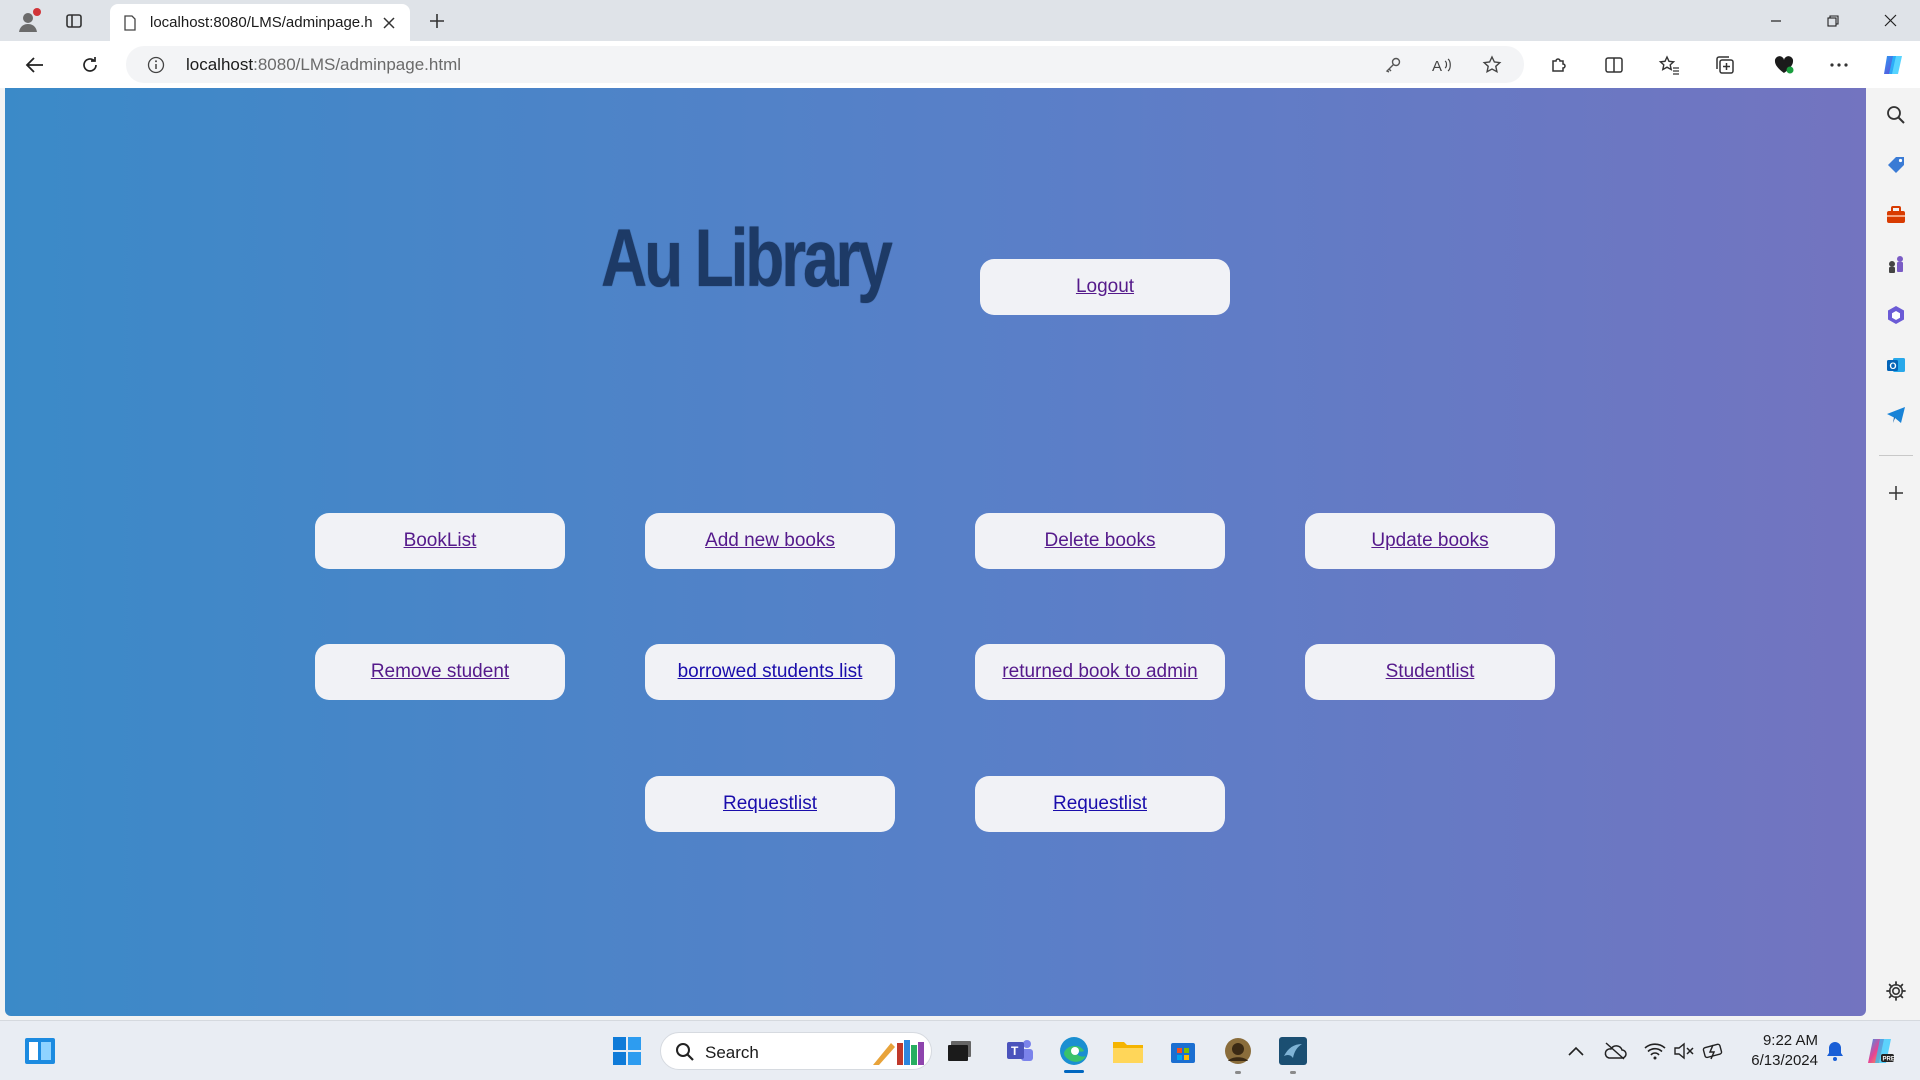 This screenshot has width=1920, height=1080. I want to click on url-text: localhost:8080/LMS/adminpage.html, so click(323, 65).